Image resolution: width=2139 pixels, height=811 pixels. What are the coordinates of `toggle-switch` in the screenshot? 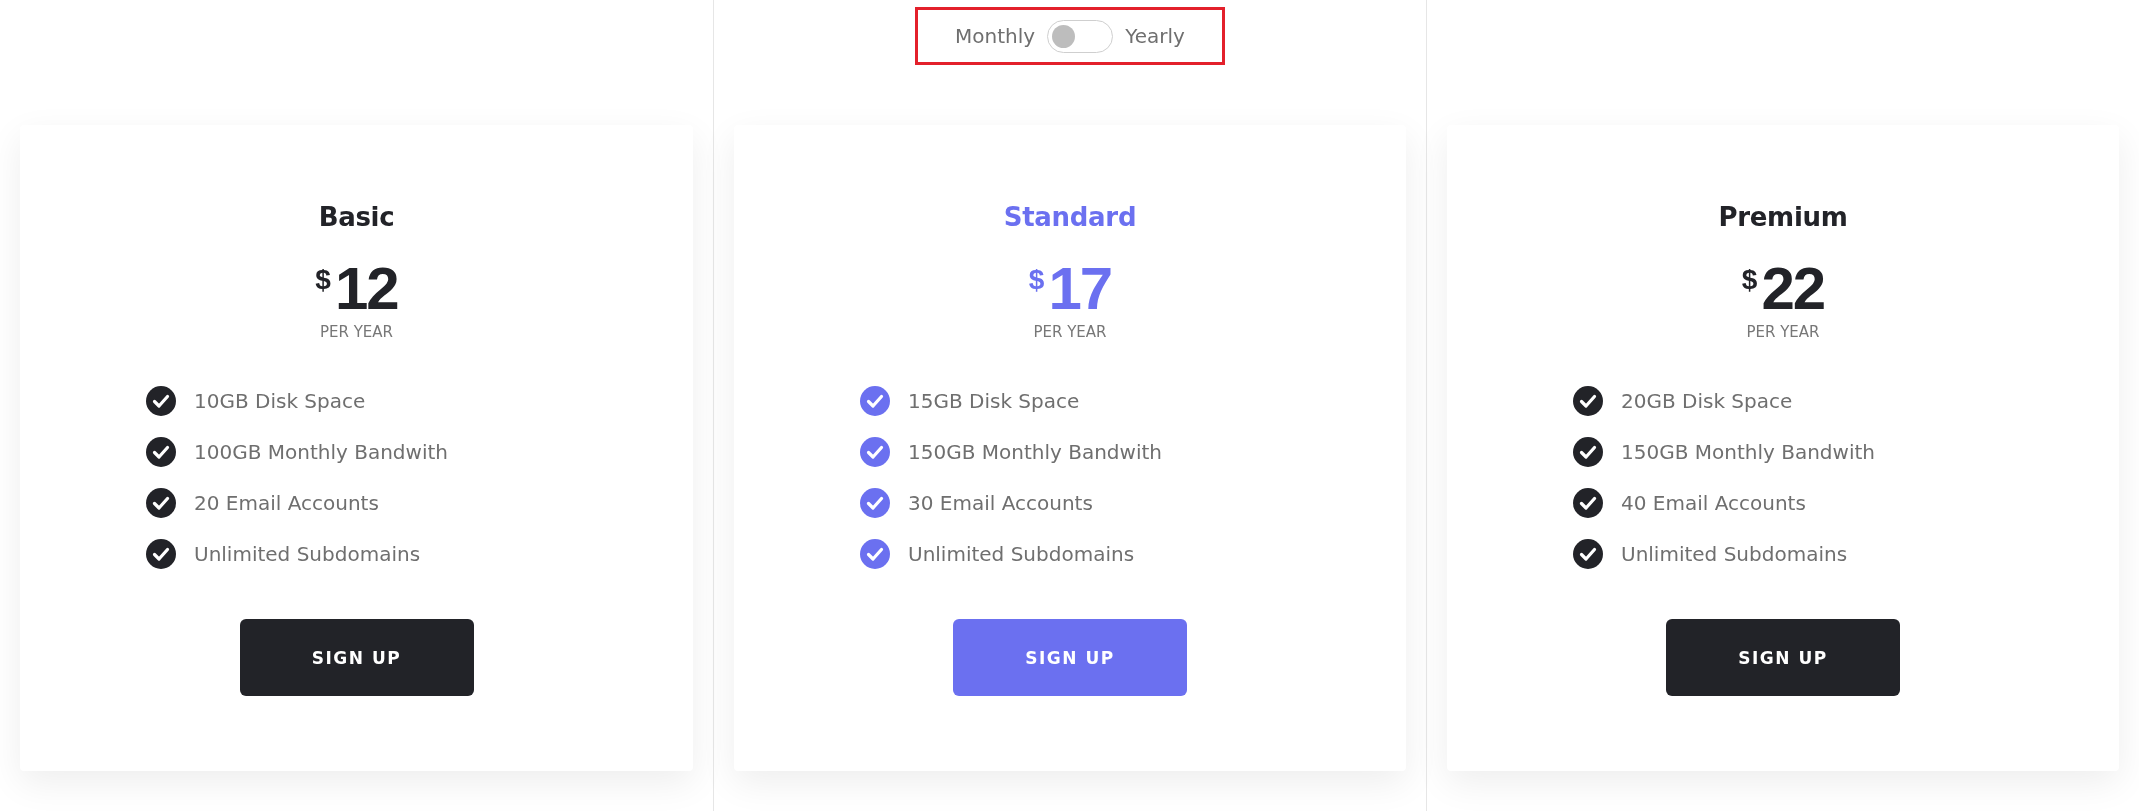 It's located at (1080, 36).